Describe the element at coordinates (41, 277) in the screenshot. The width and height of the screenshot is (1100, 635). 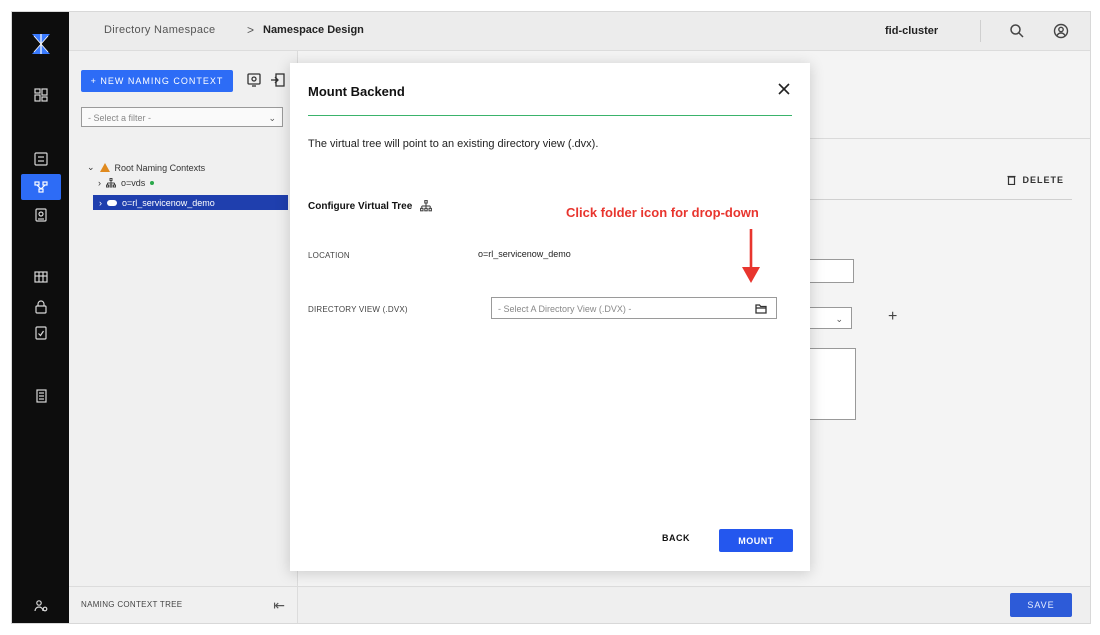
I see `table-icon` at that location.